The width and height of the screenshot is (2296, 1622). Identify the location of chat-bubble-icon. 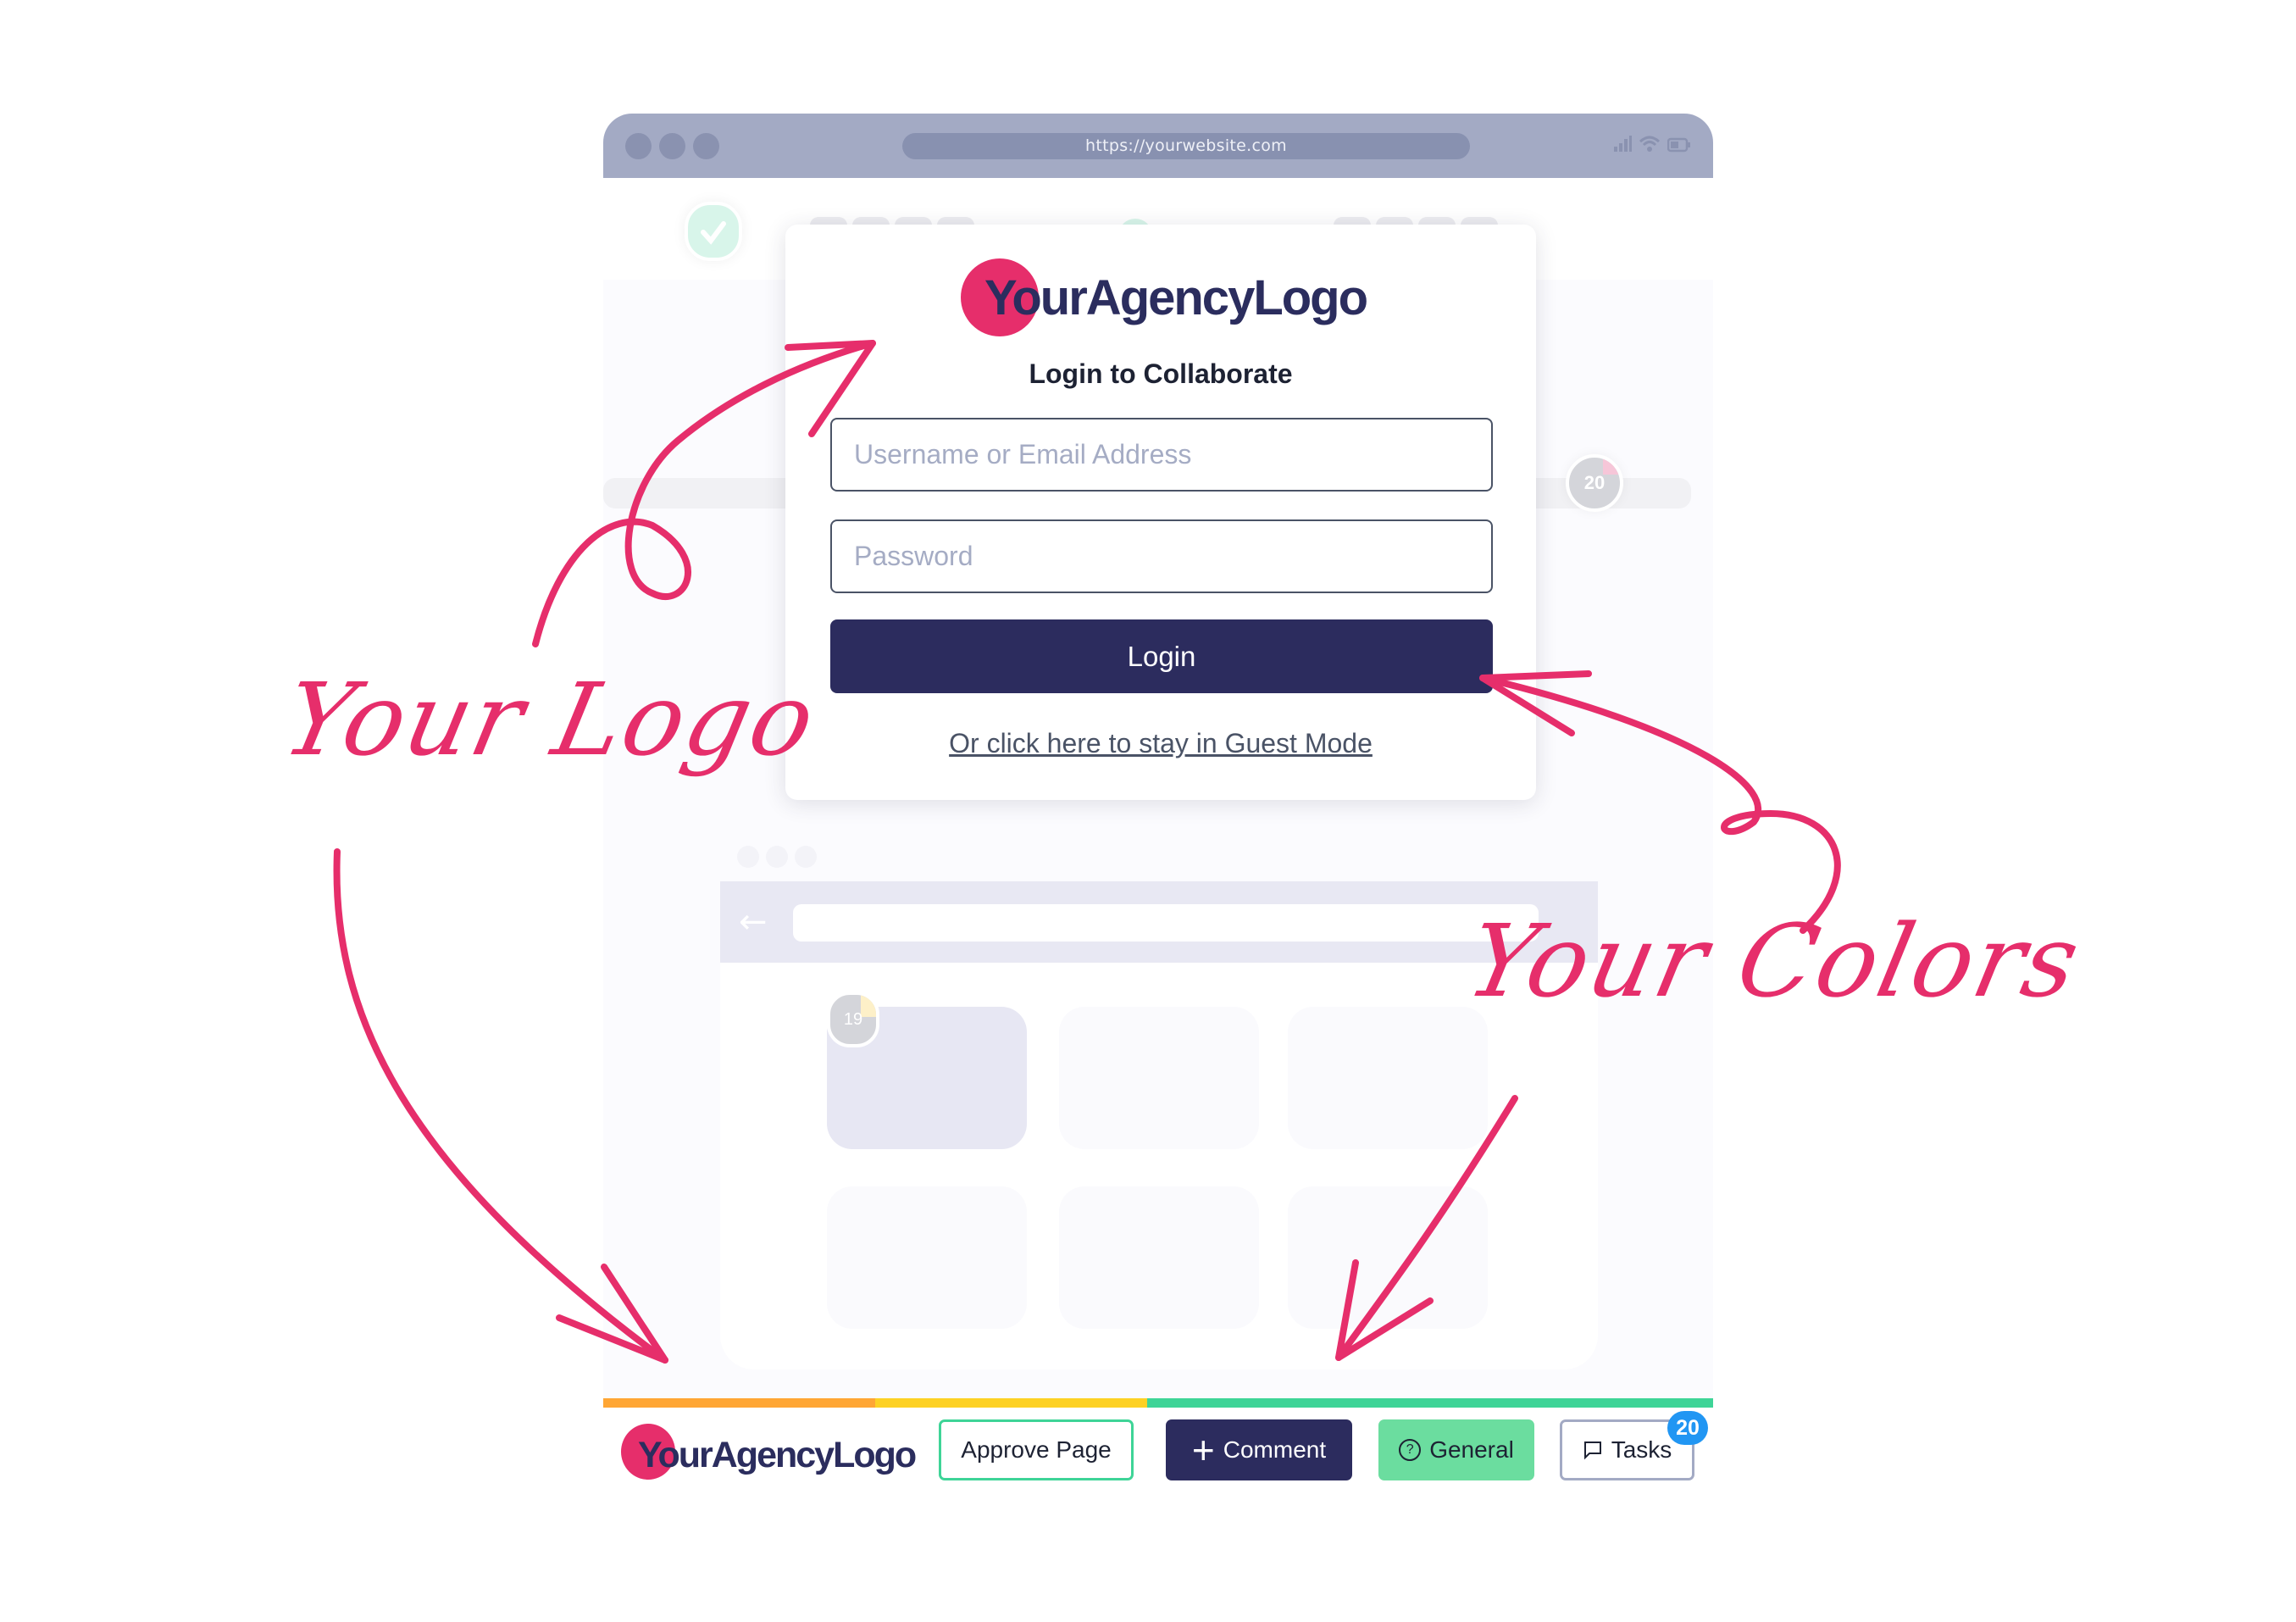
(1592, 1451).